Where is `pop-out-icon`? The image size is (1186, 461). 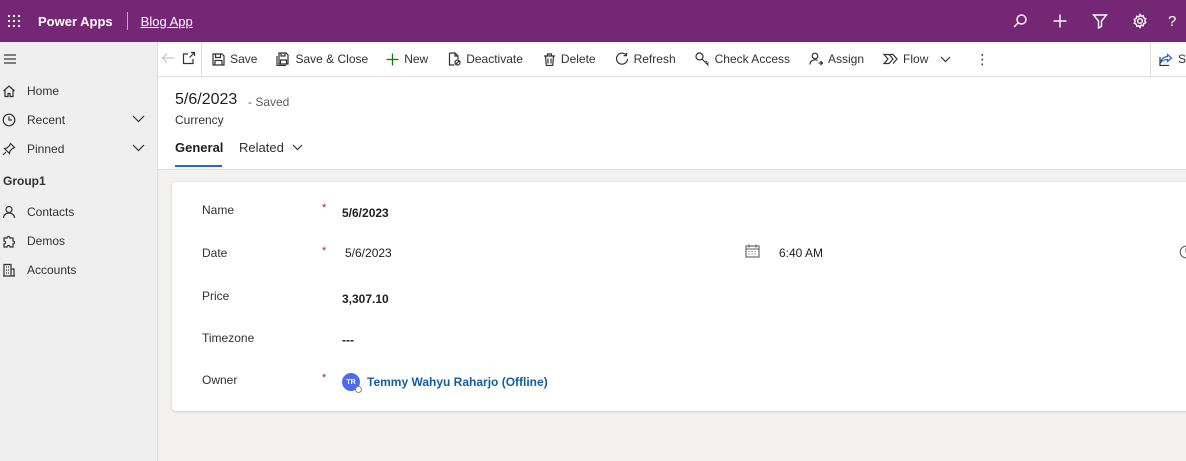 pop-out-icon is located at coordinates (189, 59).